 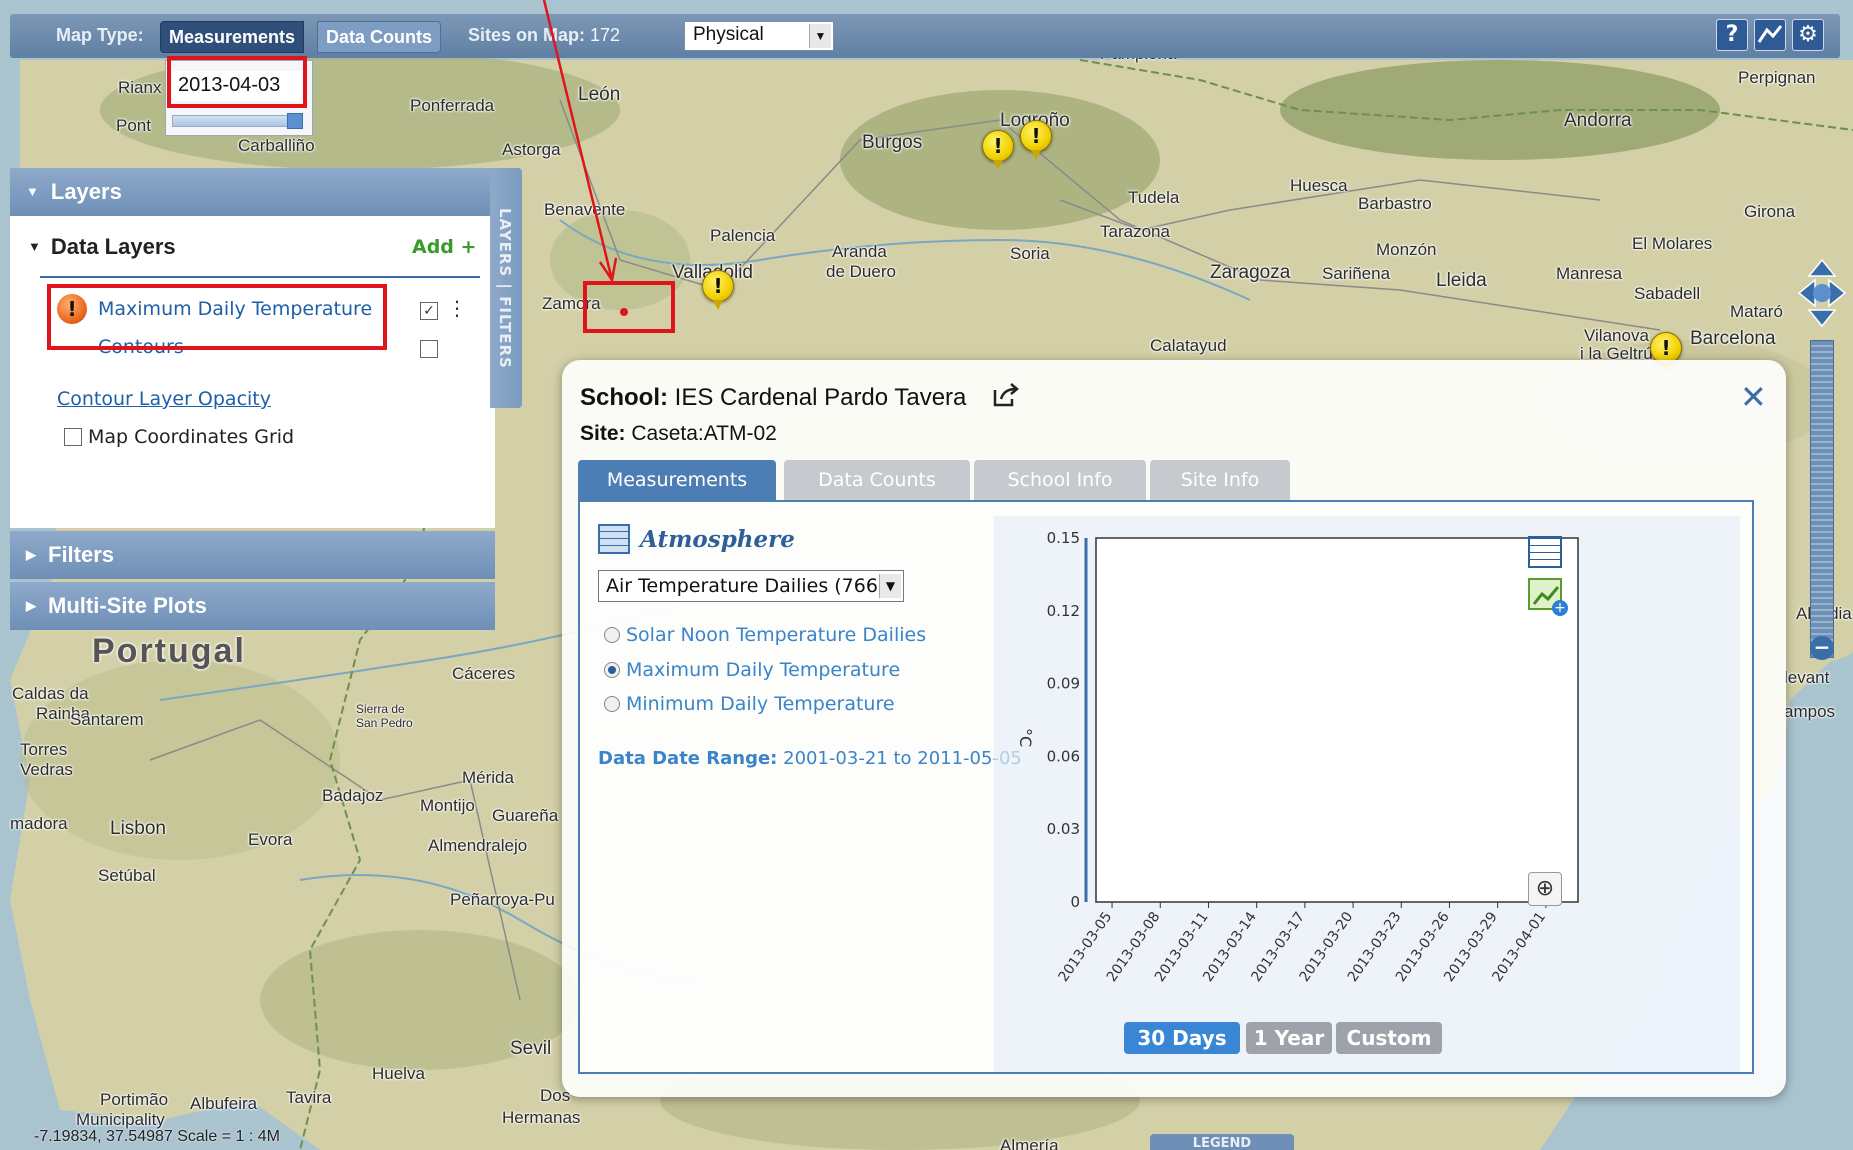 What do you see at coordinates (232, 37) in the screenshot?
I see `map-type-measurements-button: Measurements` at bounding box center [232, 37].